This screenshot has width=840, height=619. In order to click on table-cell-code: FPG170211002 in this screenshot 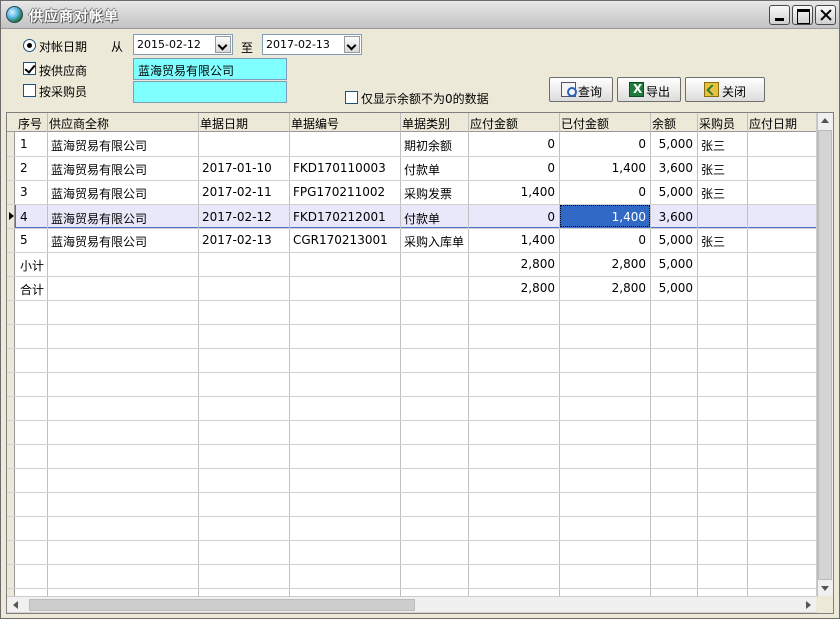, I will do `click(339, 192)`.